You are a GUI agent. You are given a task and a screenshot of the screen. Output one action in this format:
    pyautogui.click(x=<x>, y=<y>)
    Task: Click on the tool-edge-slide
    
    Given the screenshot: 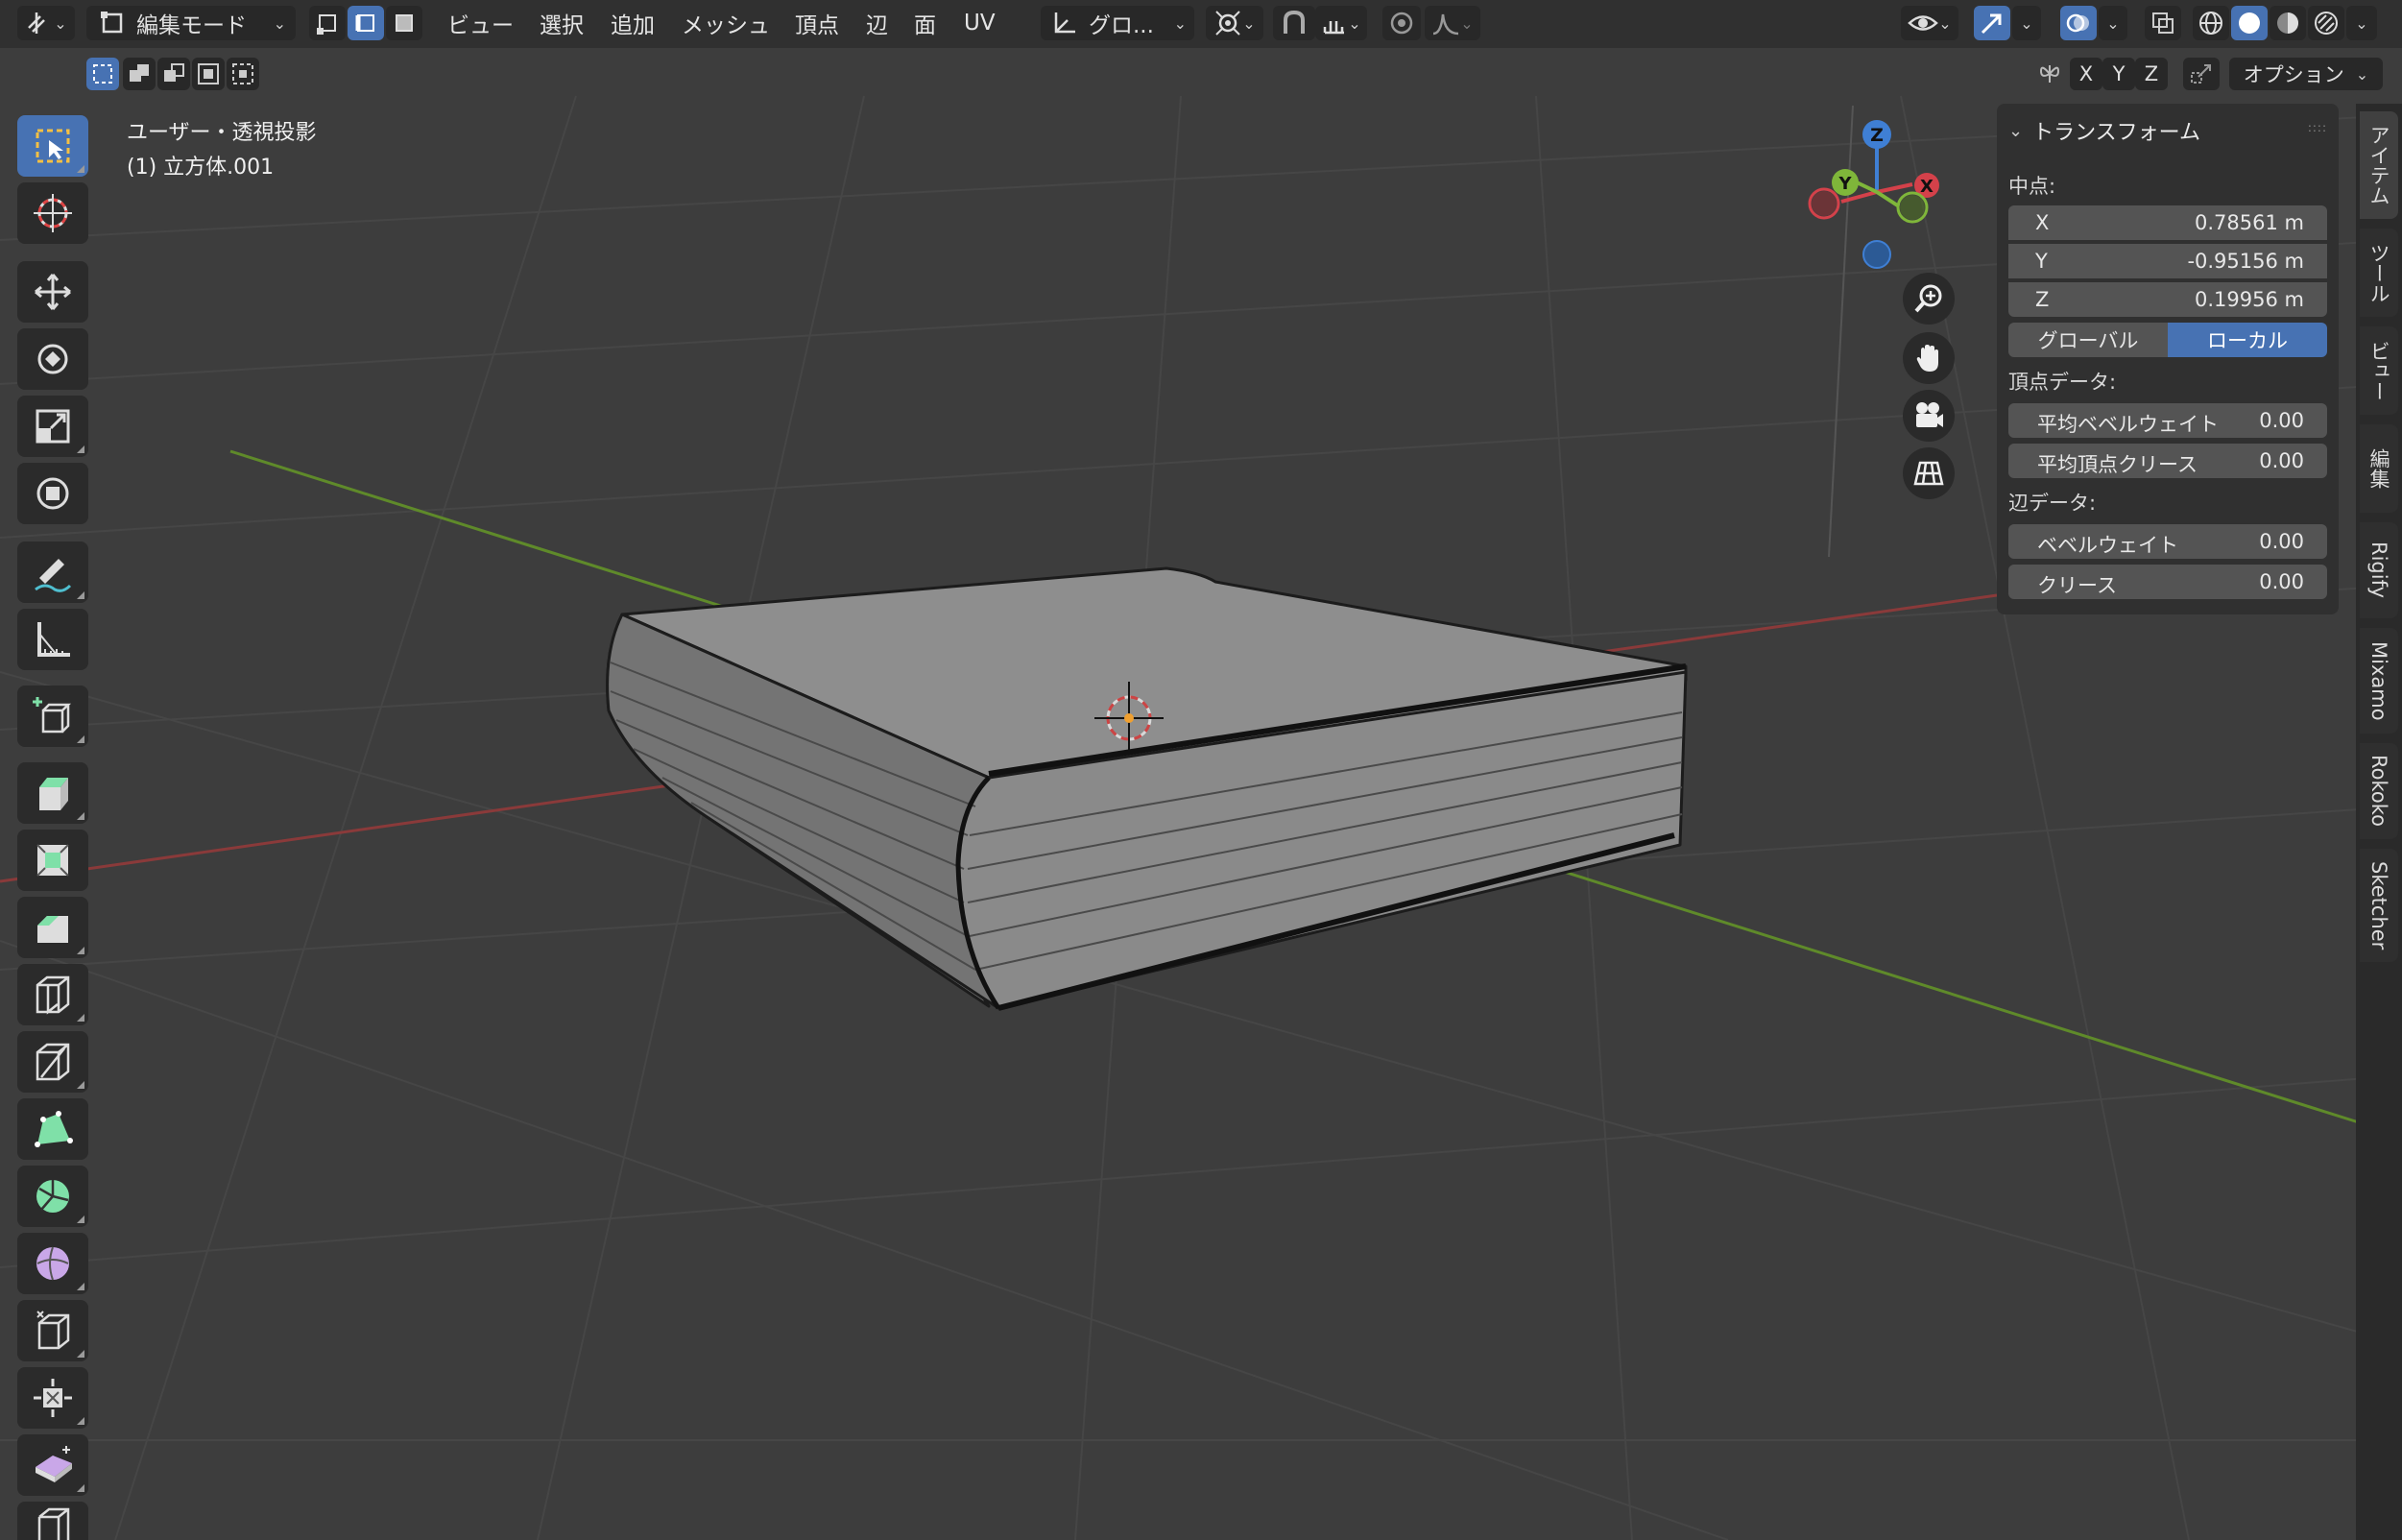 What is the action you would take?
    pyautogui.click(x=52, y=1331)
    